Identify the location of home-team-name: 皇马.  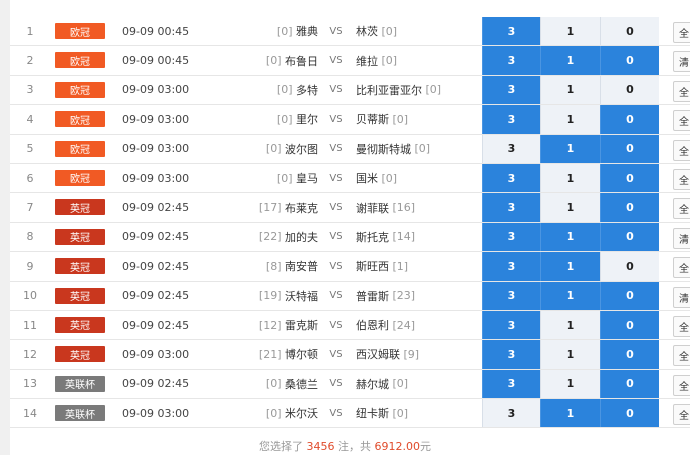
(307, 179).